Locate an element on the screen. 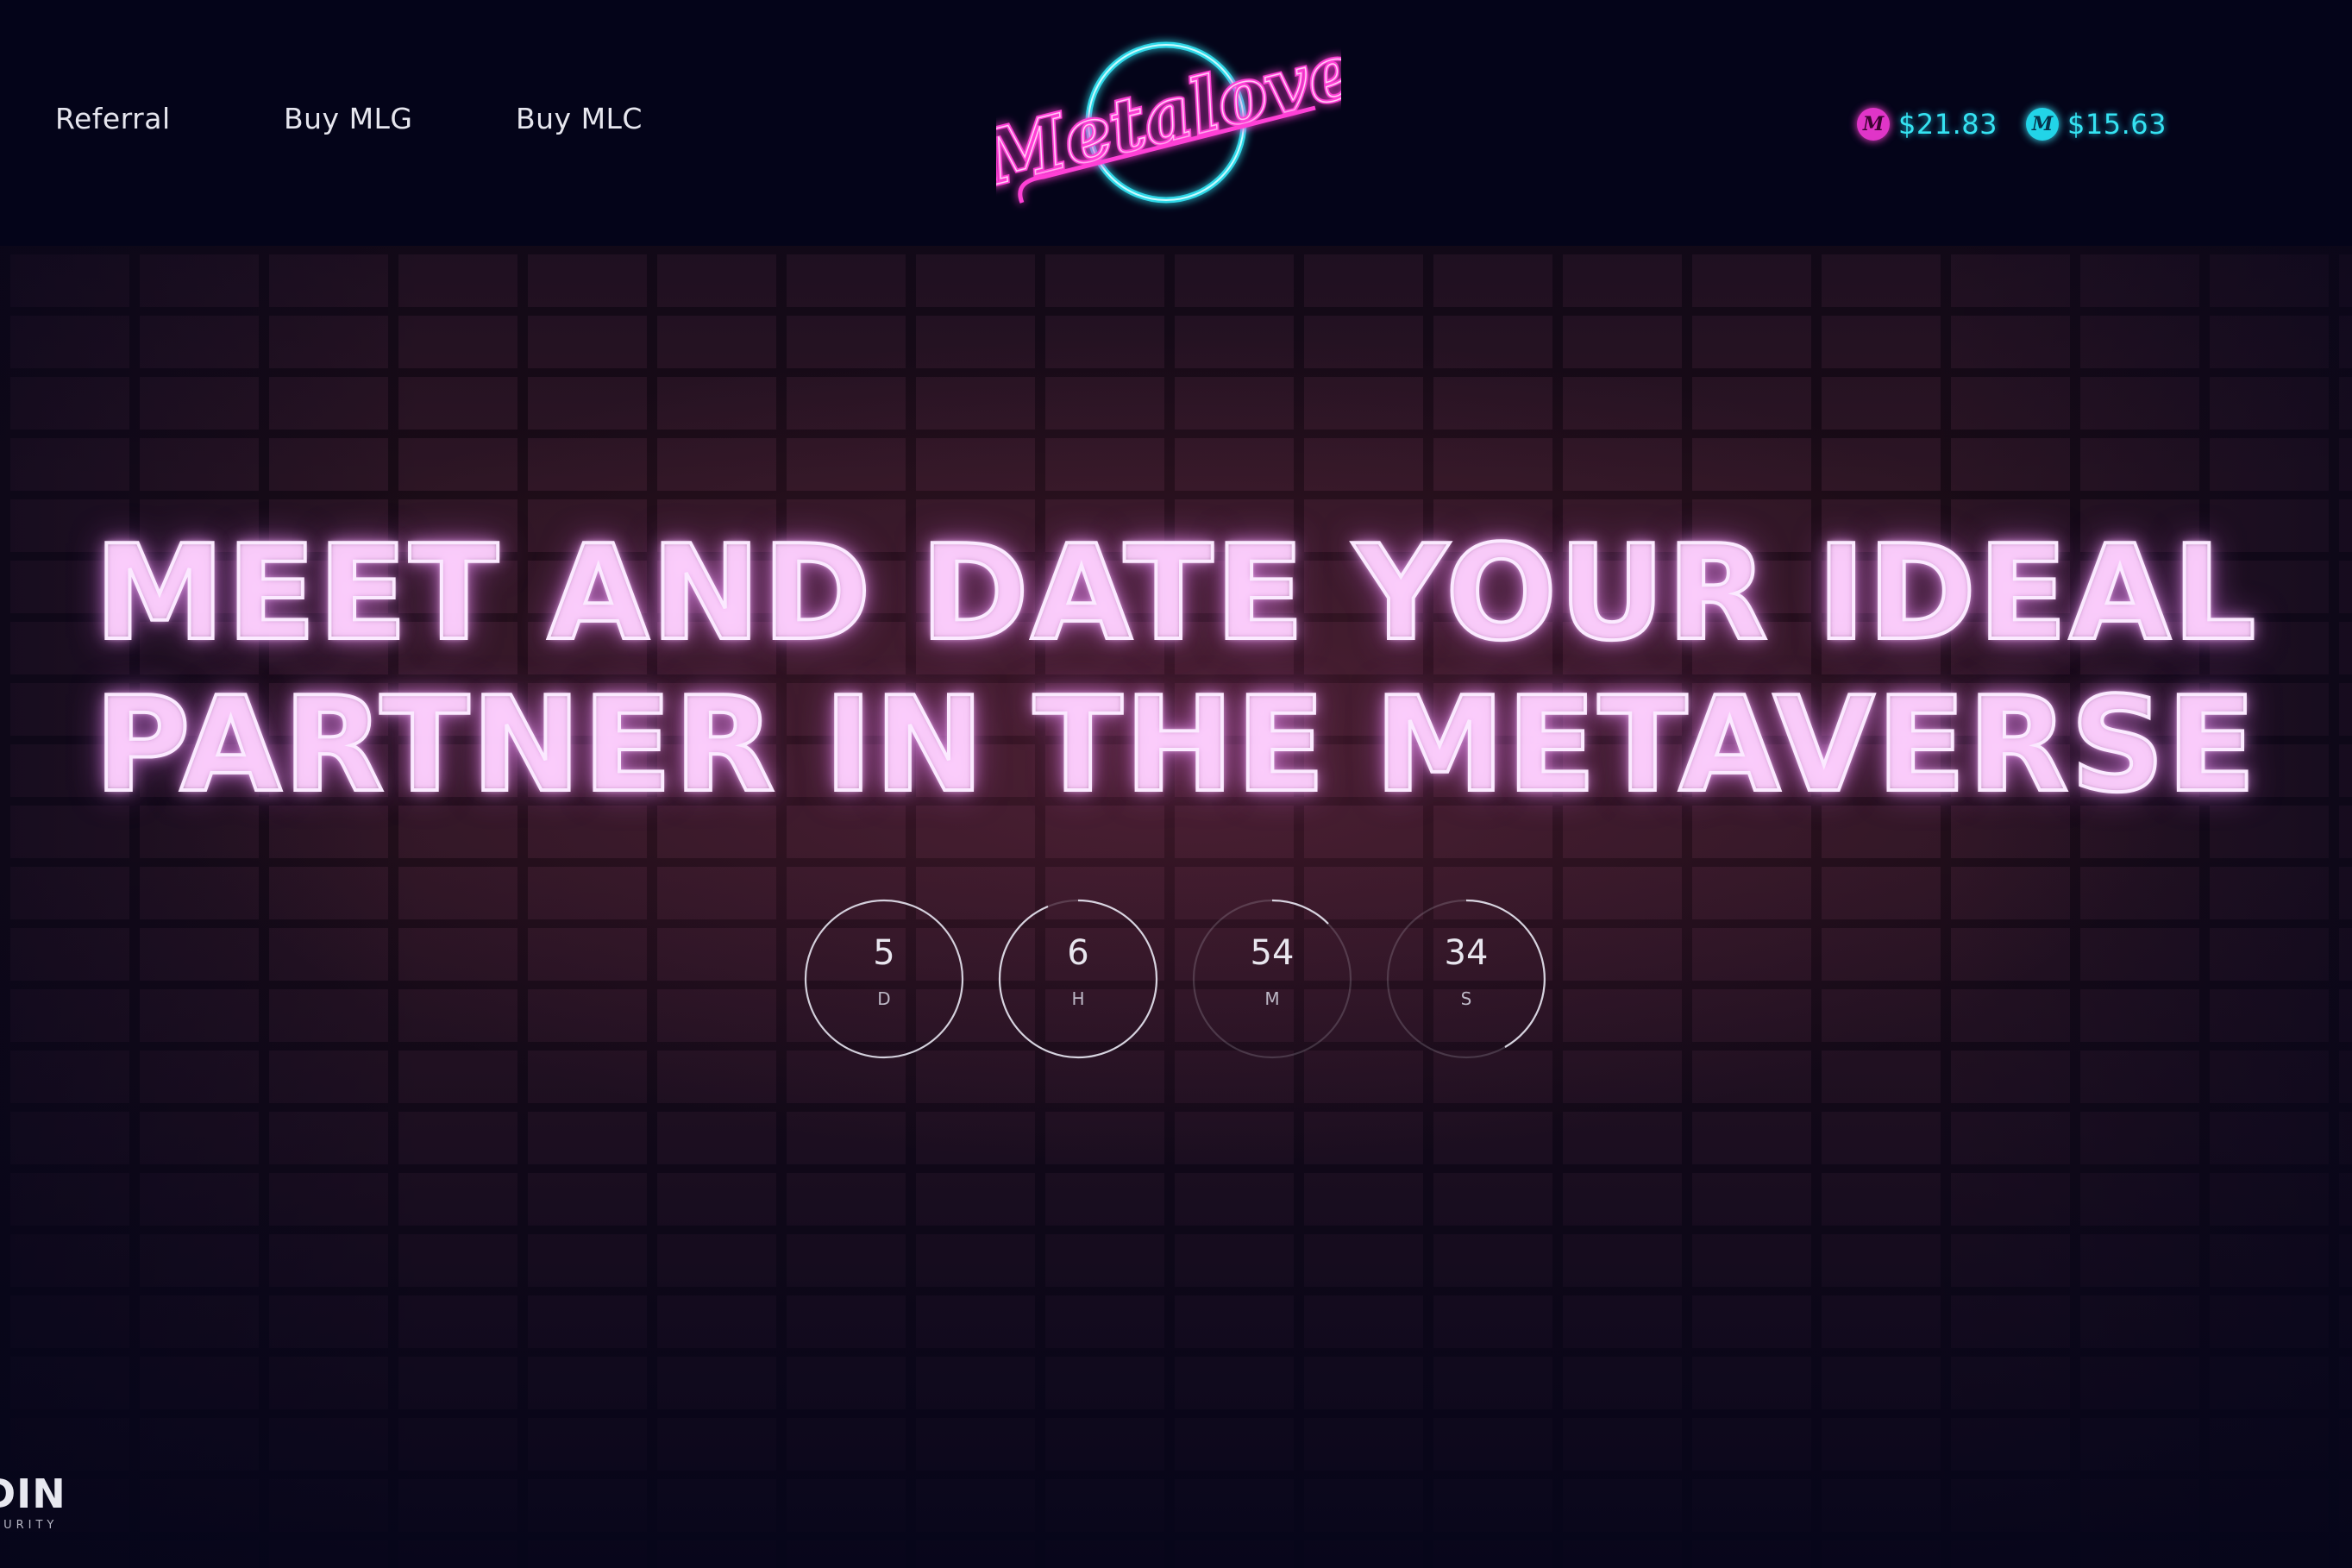  nav-referral-link: Referral is located at coordinates (113, 118).